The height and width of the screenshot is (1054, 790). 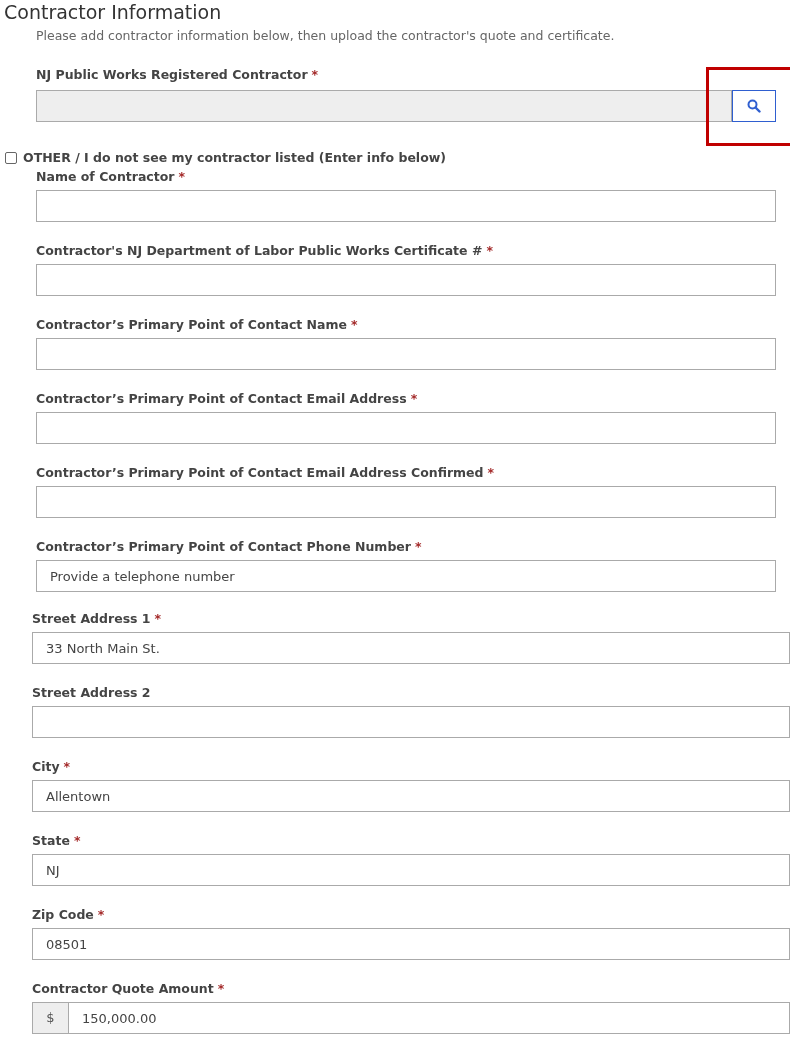 I want to click on field-label: Contractor’s Primary Point of Contact Phone Number, so click(x=223, y=547).